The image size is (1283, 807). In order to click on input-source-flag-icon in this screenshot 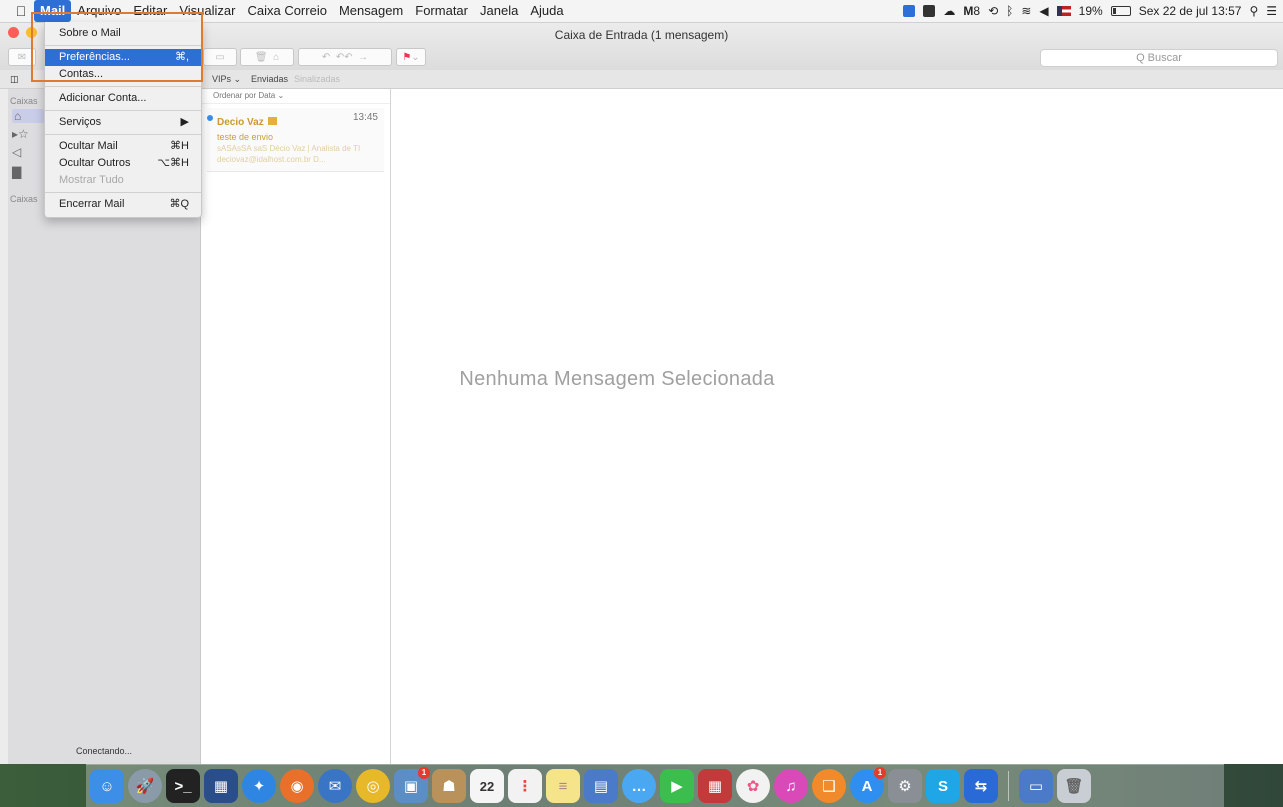, I will do `click(1063, 11)`.